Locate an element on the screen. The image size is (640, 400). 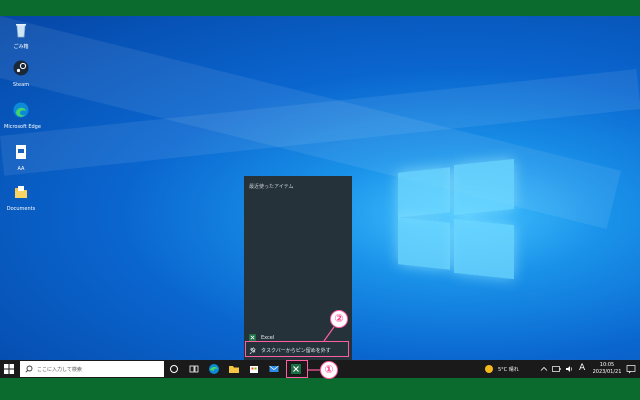
search-icon is located at coordinates (29, 369).